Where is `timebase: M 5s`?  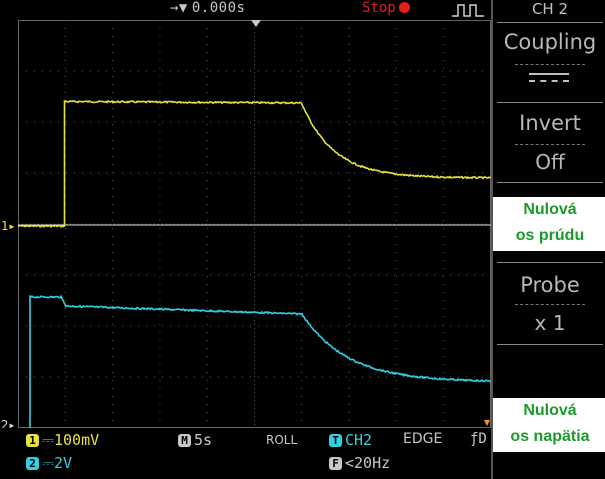
timebase: M 5s is located at coordinates (195, 440).